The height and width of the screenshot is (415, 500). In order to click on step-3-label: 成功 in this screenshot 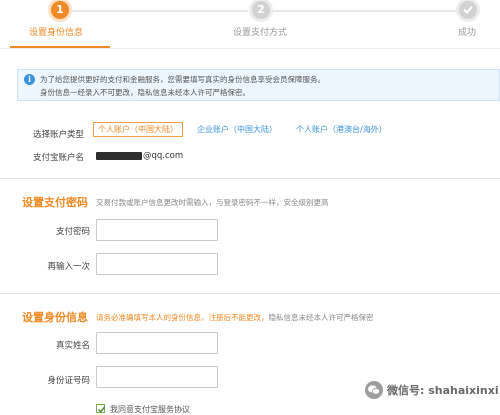, I will do `click(467, 33)`.